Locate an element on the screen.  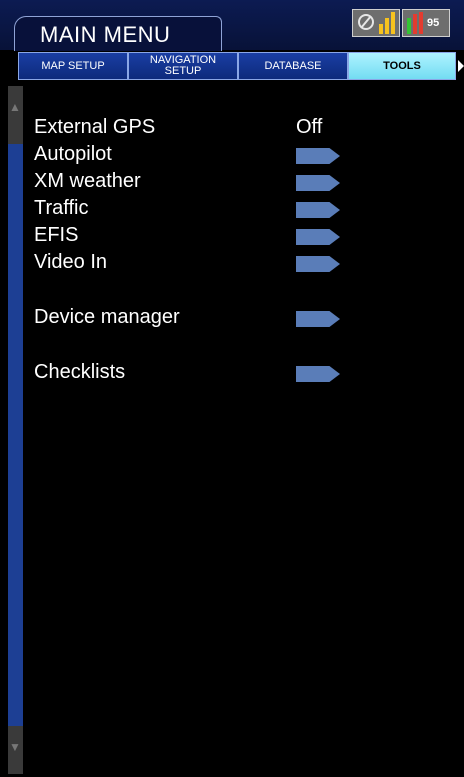
menu-item-label: Checklists is located at coordinates (80, 372).